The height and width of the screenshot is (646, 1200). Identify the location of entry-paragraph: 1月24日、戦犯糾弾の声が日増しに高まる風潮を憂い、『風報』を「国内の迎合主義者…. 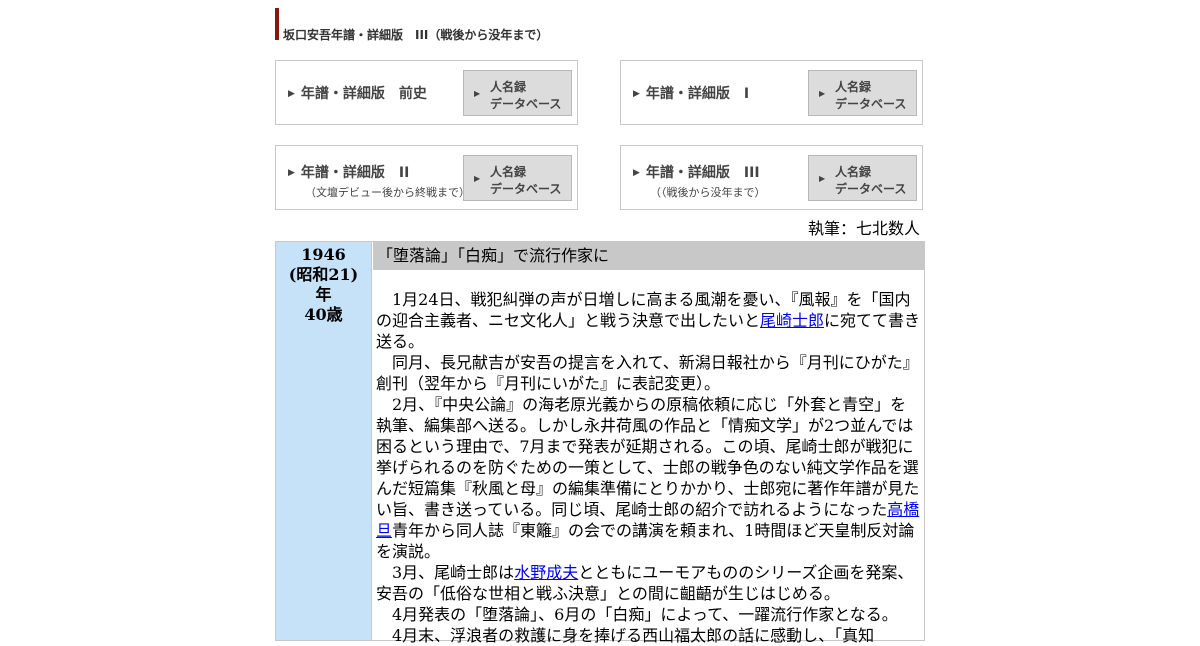
(648, 320).